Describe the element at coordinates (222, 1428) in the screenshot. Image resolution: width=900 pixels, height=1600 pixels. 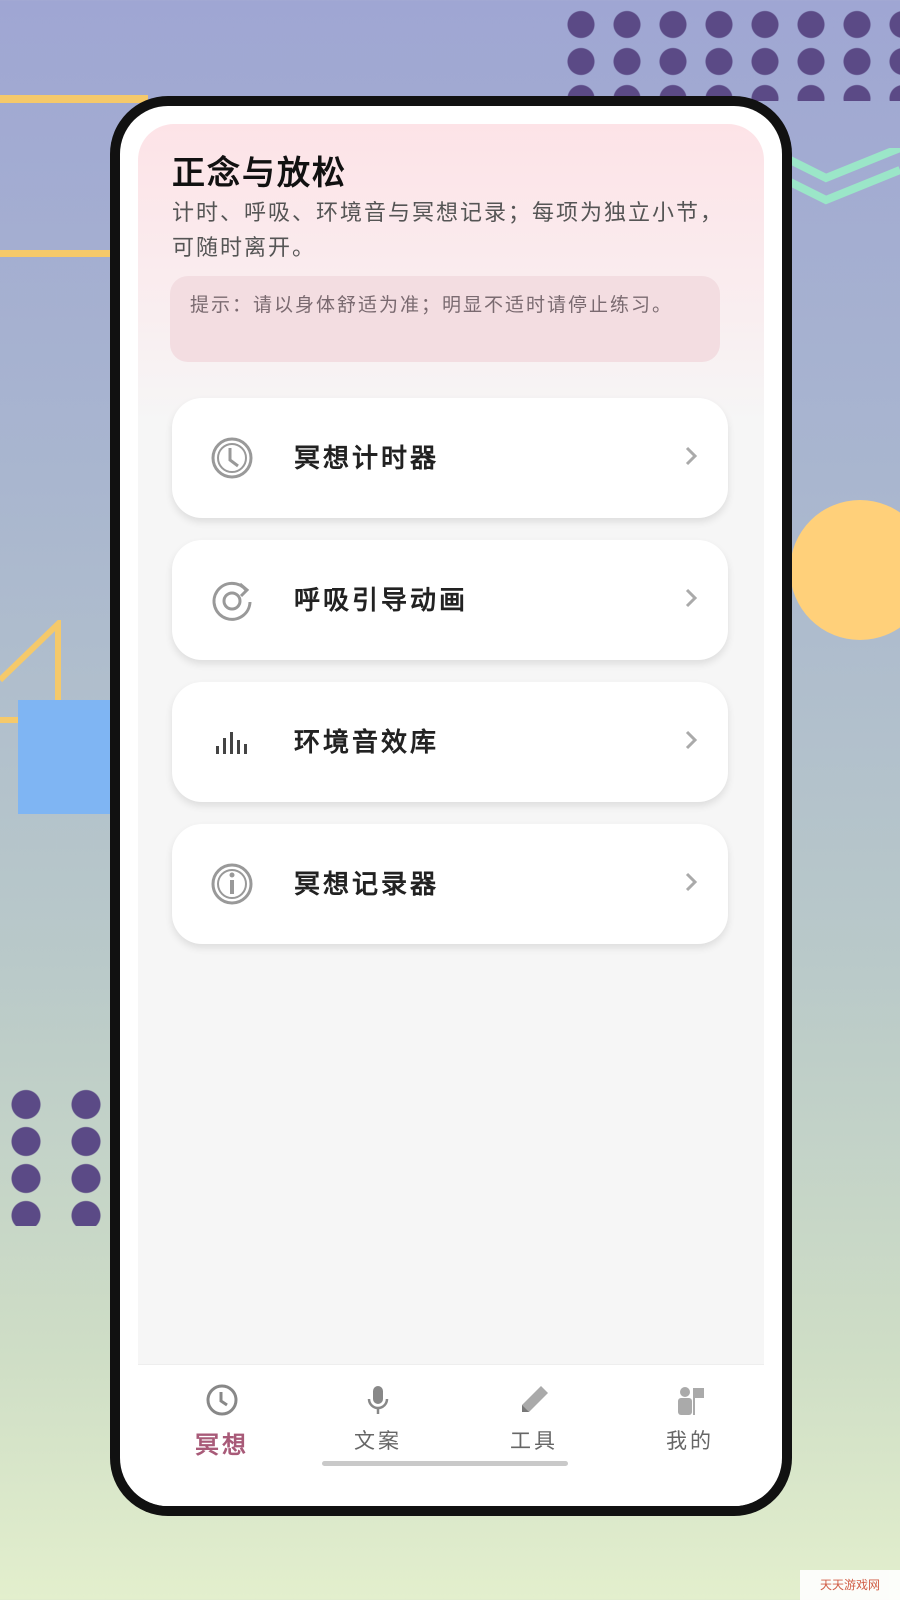
I see `tab-meditation: 冥想` at that location.